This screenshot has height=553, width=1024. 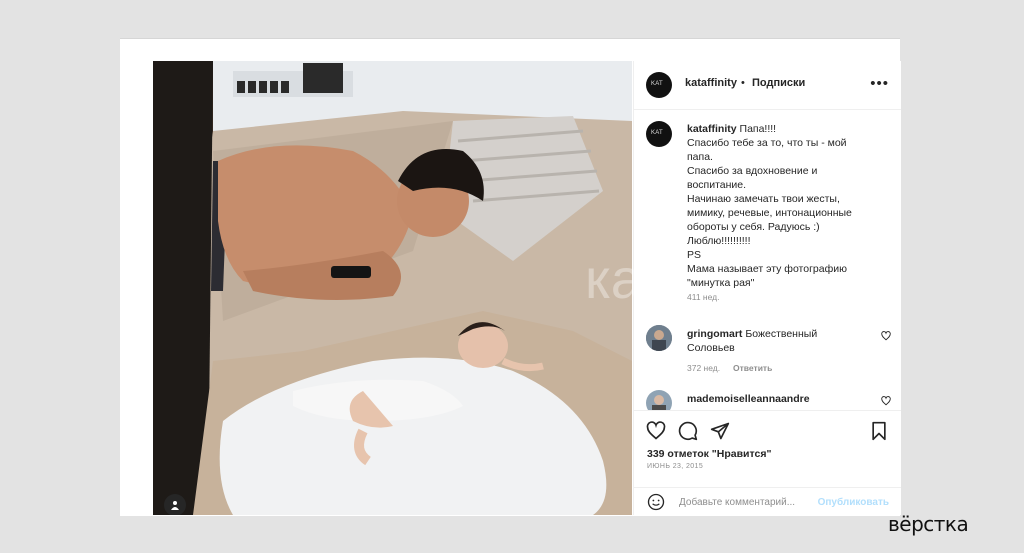 I want to click on comment-body: Божественный, so click(x=781, y=334).